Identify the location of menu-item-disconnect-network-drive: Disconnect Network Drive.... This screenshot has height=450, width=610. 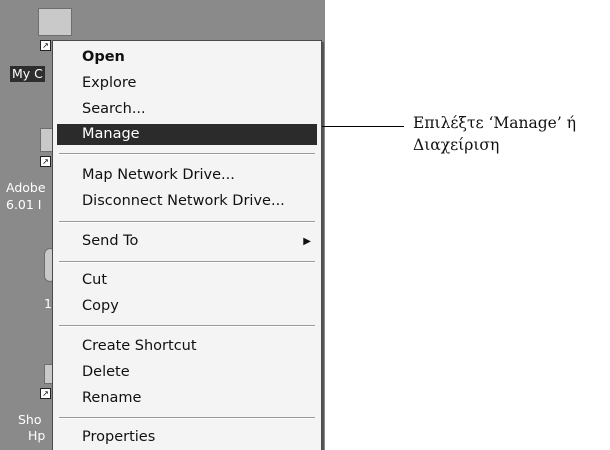
(187, 201).